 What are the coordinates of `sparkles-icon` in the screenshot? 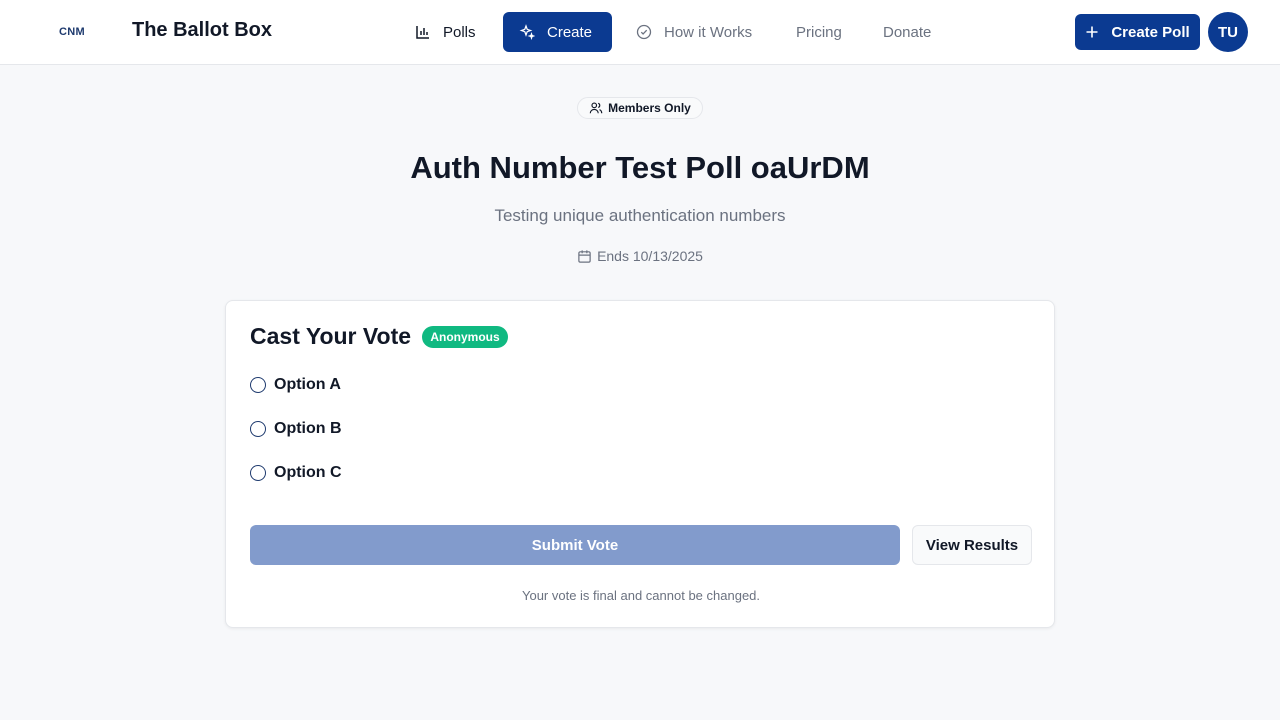 It's located at (527, 32).